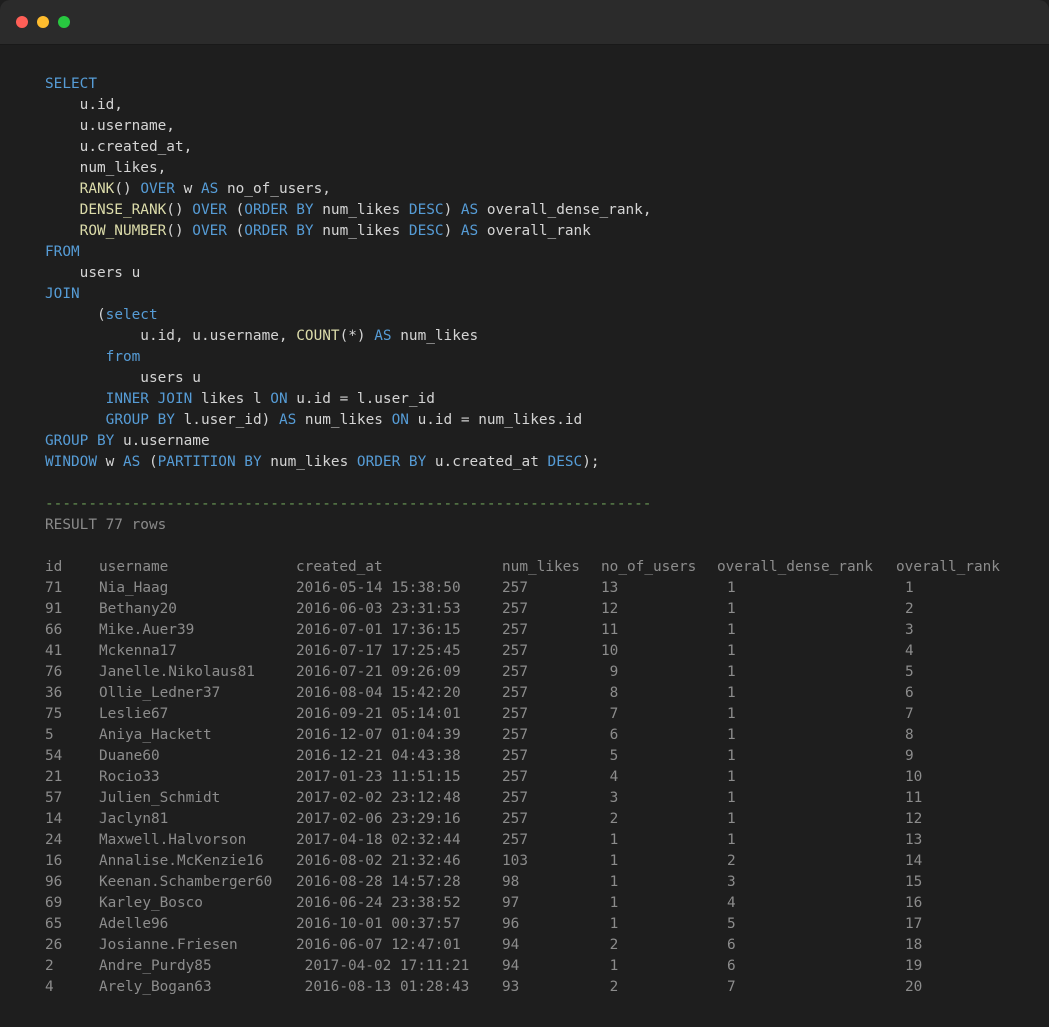 The width and height of the screenshot is (1049, 1027). What do you see at coordinates (62, 252) in the screenshot?
I see `sql-keyword: FROM` at bounding box center [62, 252].